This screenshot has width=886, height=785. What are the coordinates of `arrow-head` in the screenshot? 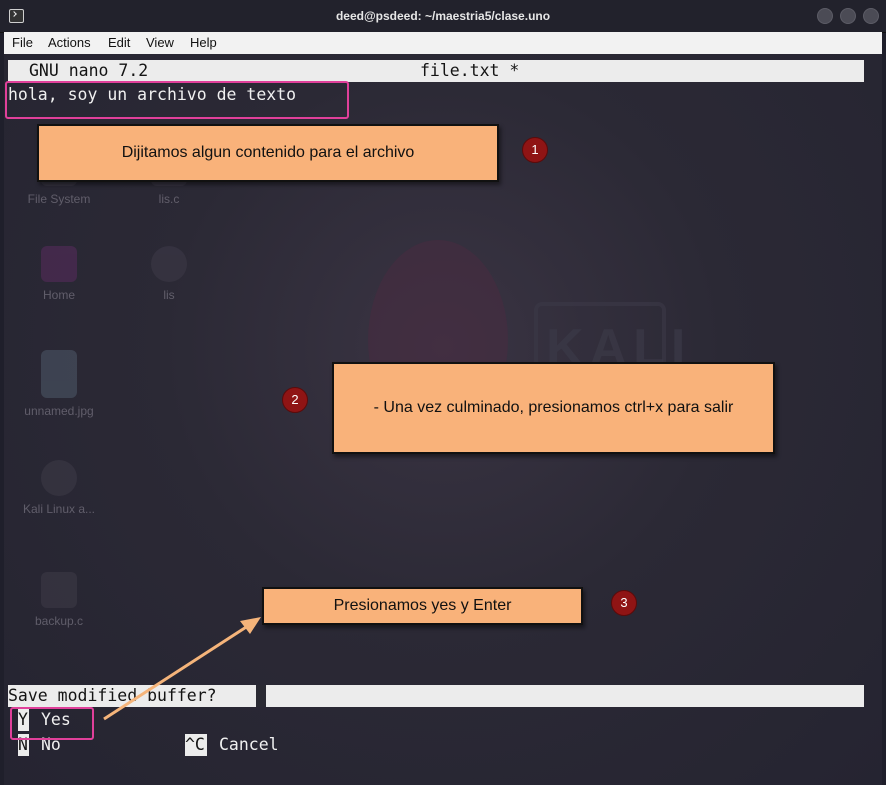 It's located at (250, 625).